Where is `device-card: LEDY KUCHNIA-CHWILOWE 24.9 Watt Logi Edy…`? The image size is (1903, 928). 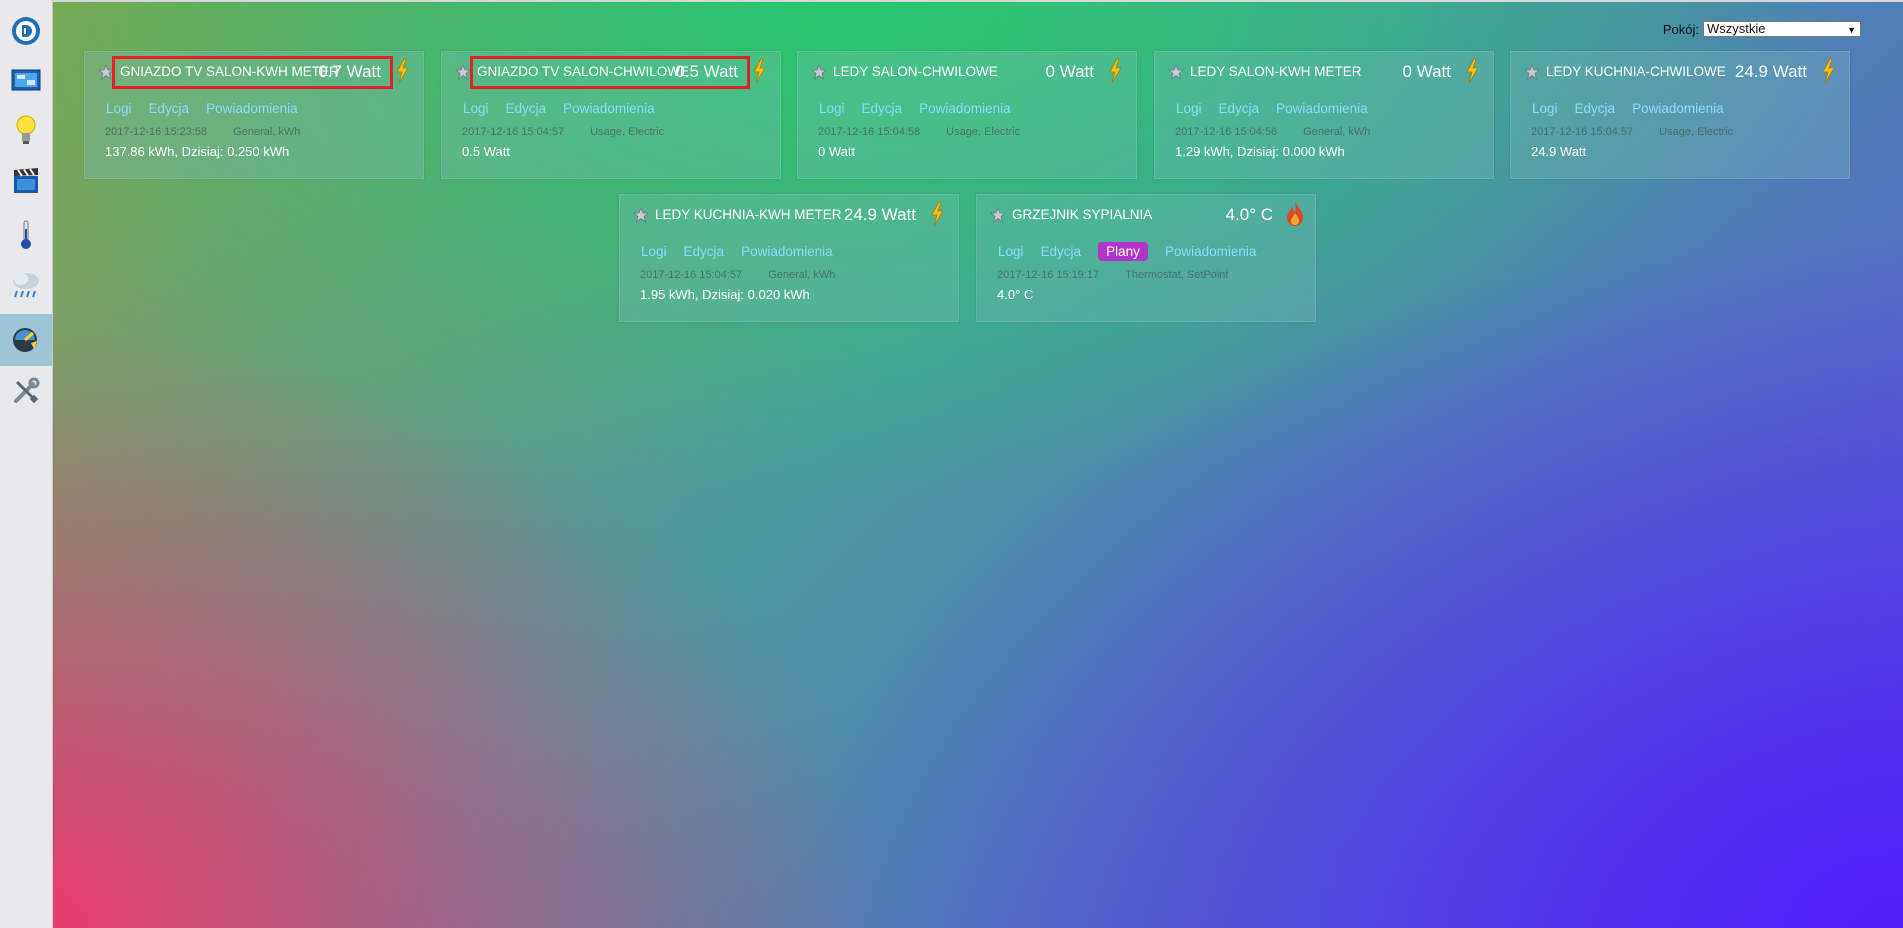
device-card: LEDY KUCHNIA-CHWILOWE 24.9 Watt Logi Edy… is located at coordinates (1680, 115).